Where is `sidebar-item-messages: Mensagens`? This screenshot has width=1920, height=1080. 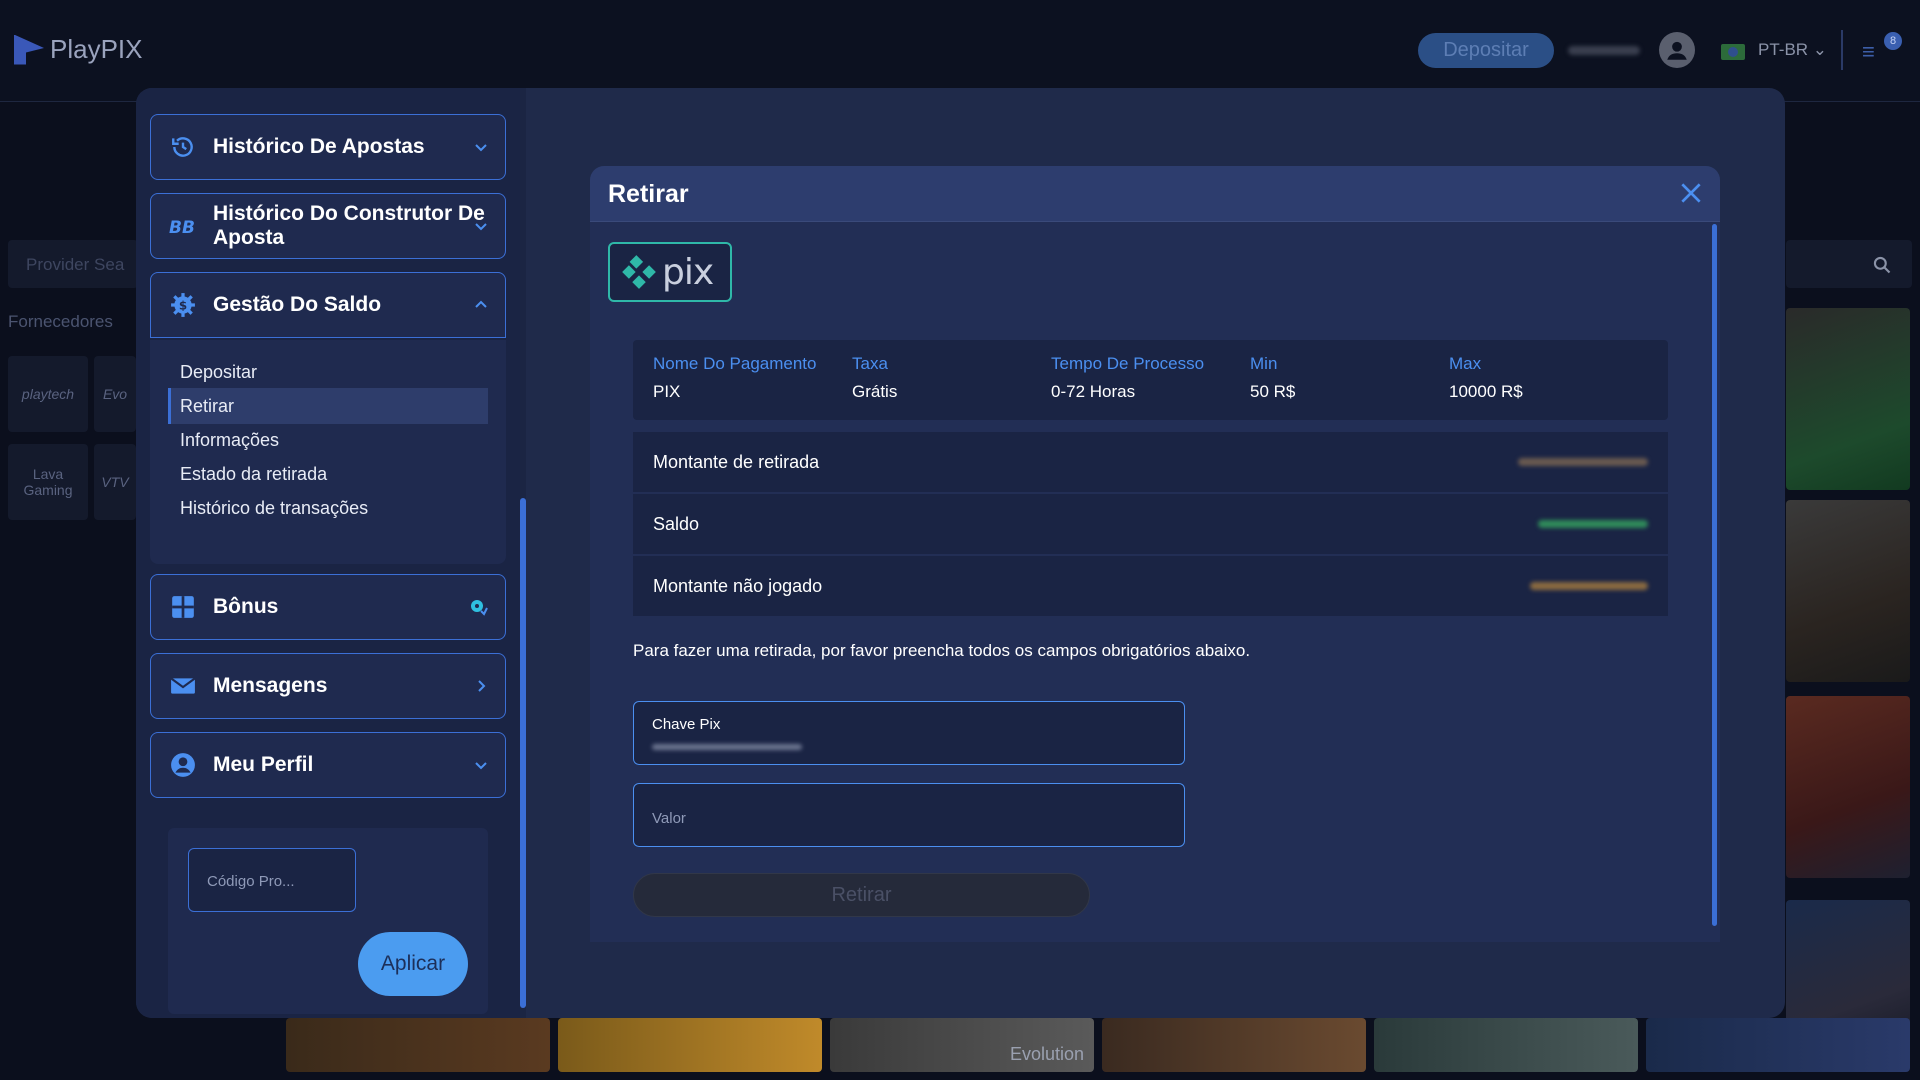 sidebar-item-messages: Mensagens is located at coordinates (328, 686).